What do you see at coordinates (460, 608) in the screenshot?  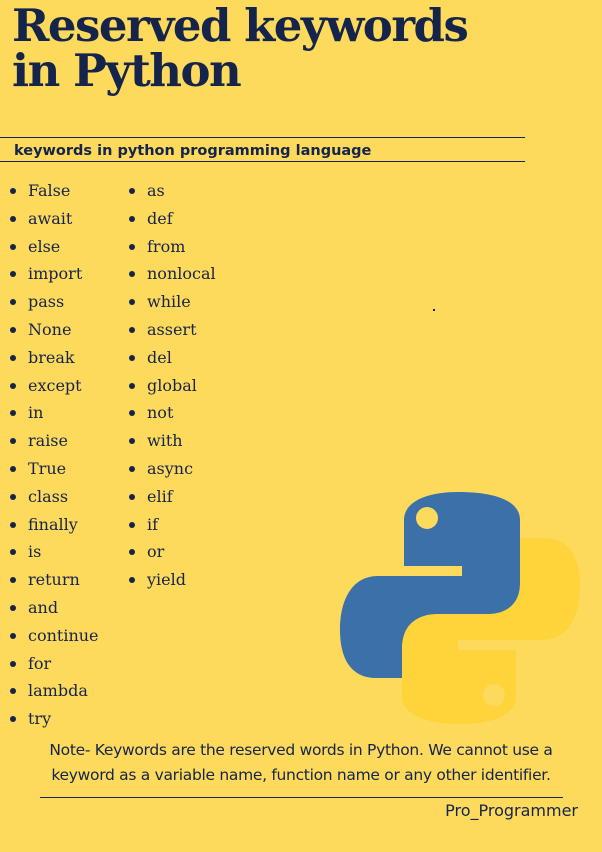 I see `python-logo-icon` at bounding box center [460, 608].